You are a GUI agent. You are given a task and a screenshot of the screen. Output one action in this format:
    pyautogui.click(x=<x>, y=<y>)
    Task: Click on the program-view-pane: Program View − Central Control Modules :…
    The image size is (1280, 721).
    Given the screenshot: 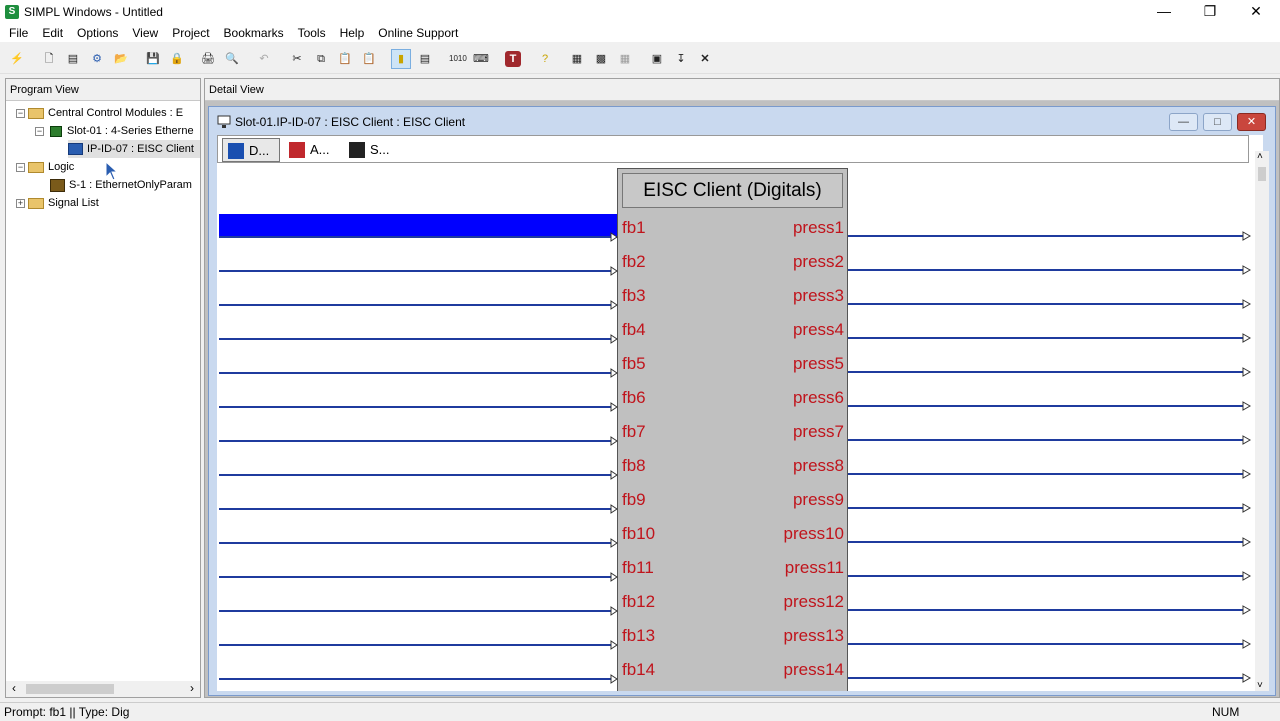 What is the action you would take?
    pyautogui.click(x=103, y=388)
    